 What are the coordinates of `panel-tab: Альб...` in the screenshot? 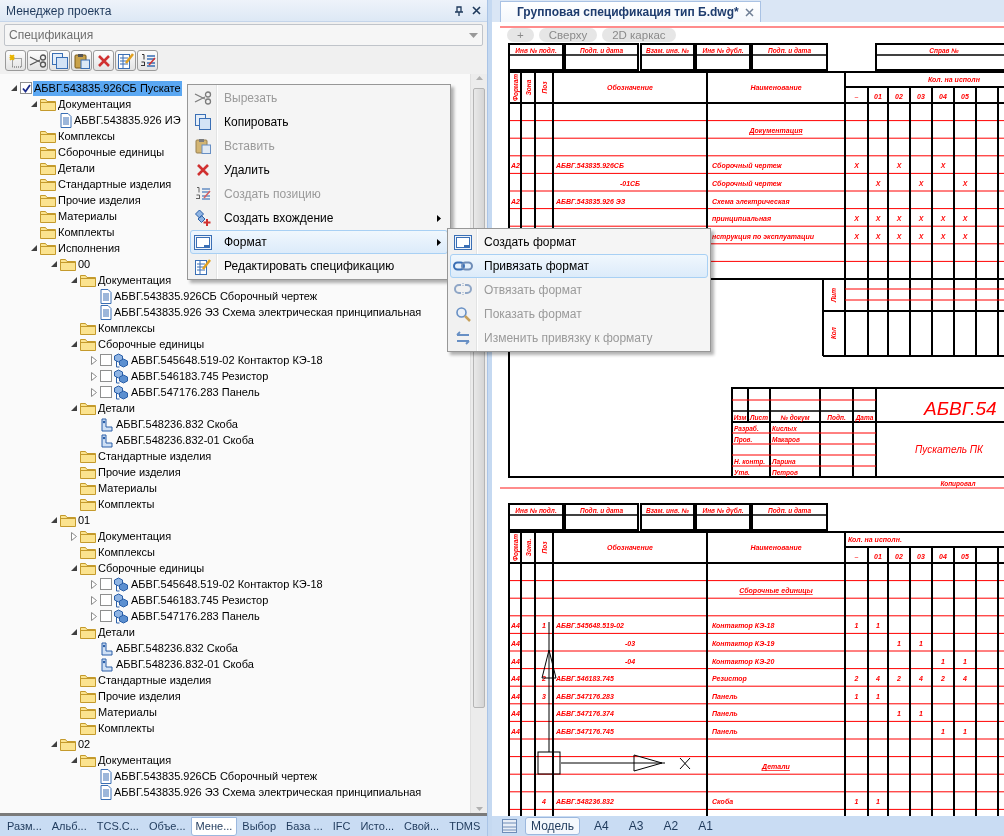 It's located at (69, 826).